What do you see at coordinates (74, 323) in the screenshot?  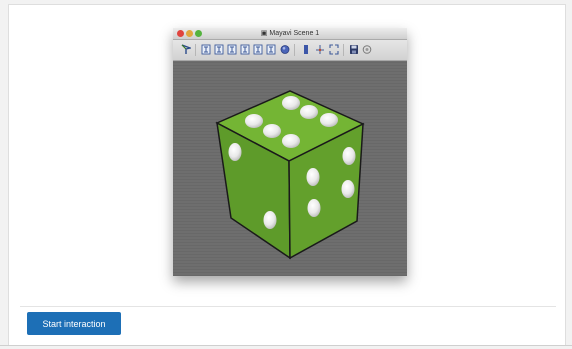 I see `start-interaction-button: Start interaction` at bounding box center [74, 323].